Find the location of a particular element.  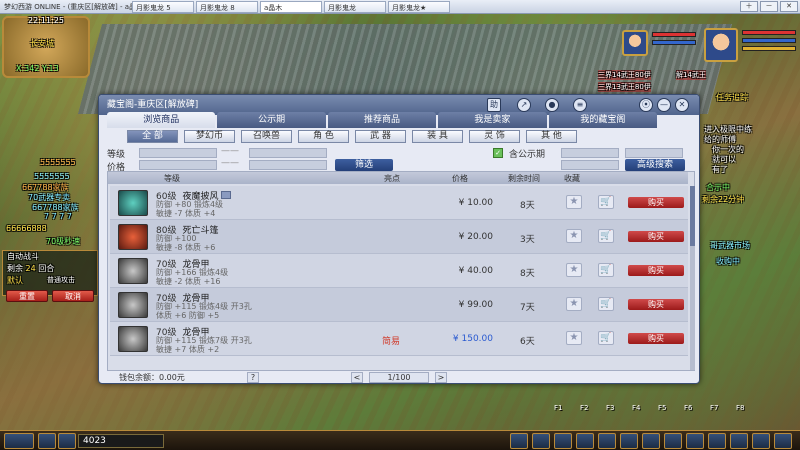

category-pets: 召唤兽 is located at coordinates (266, 136).